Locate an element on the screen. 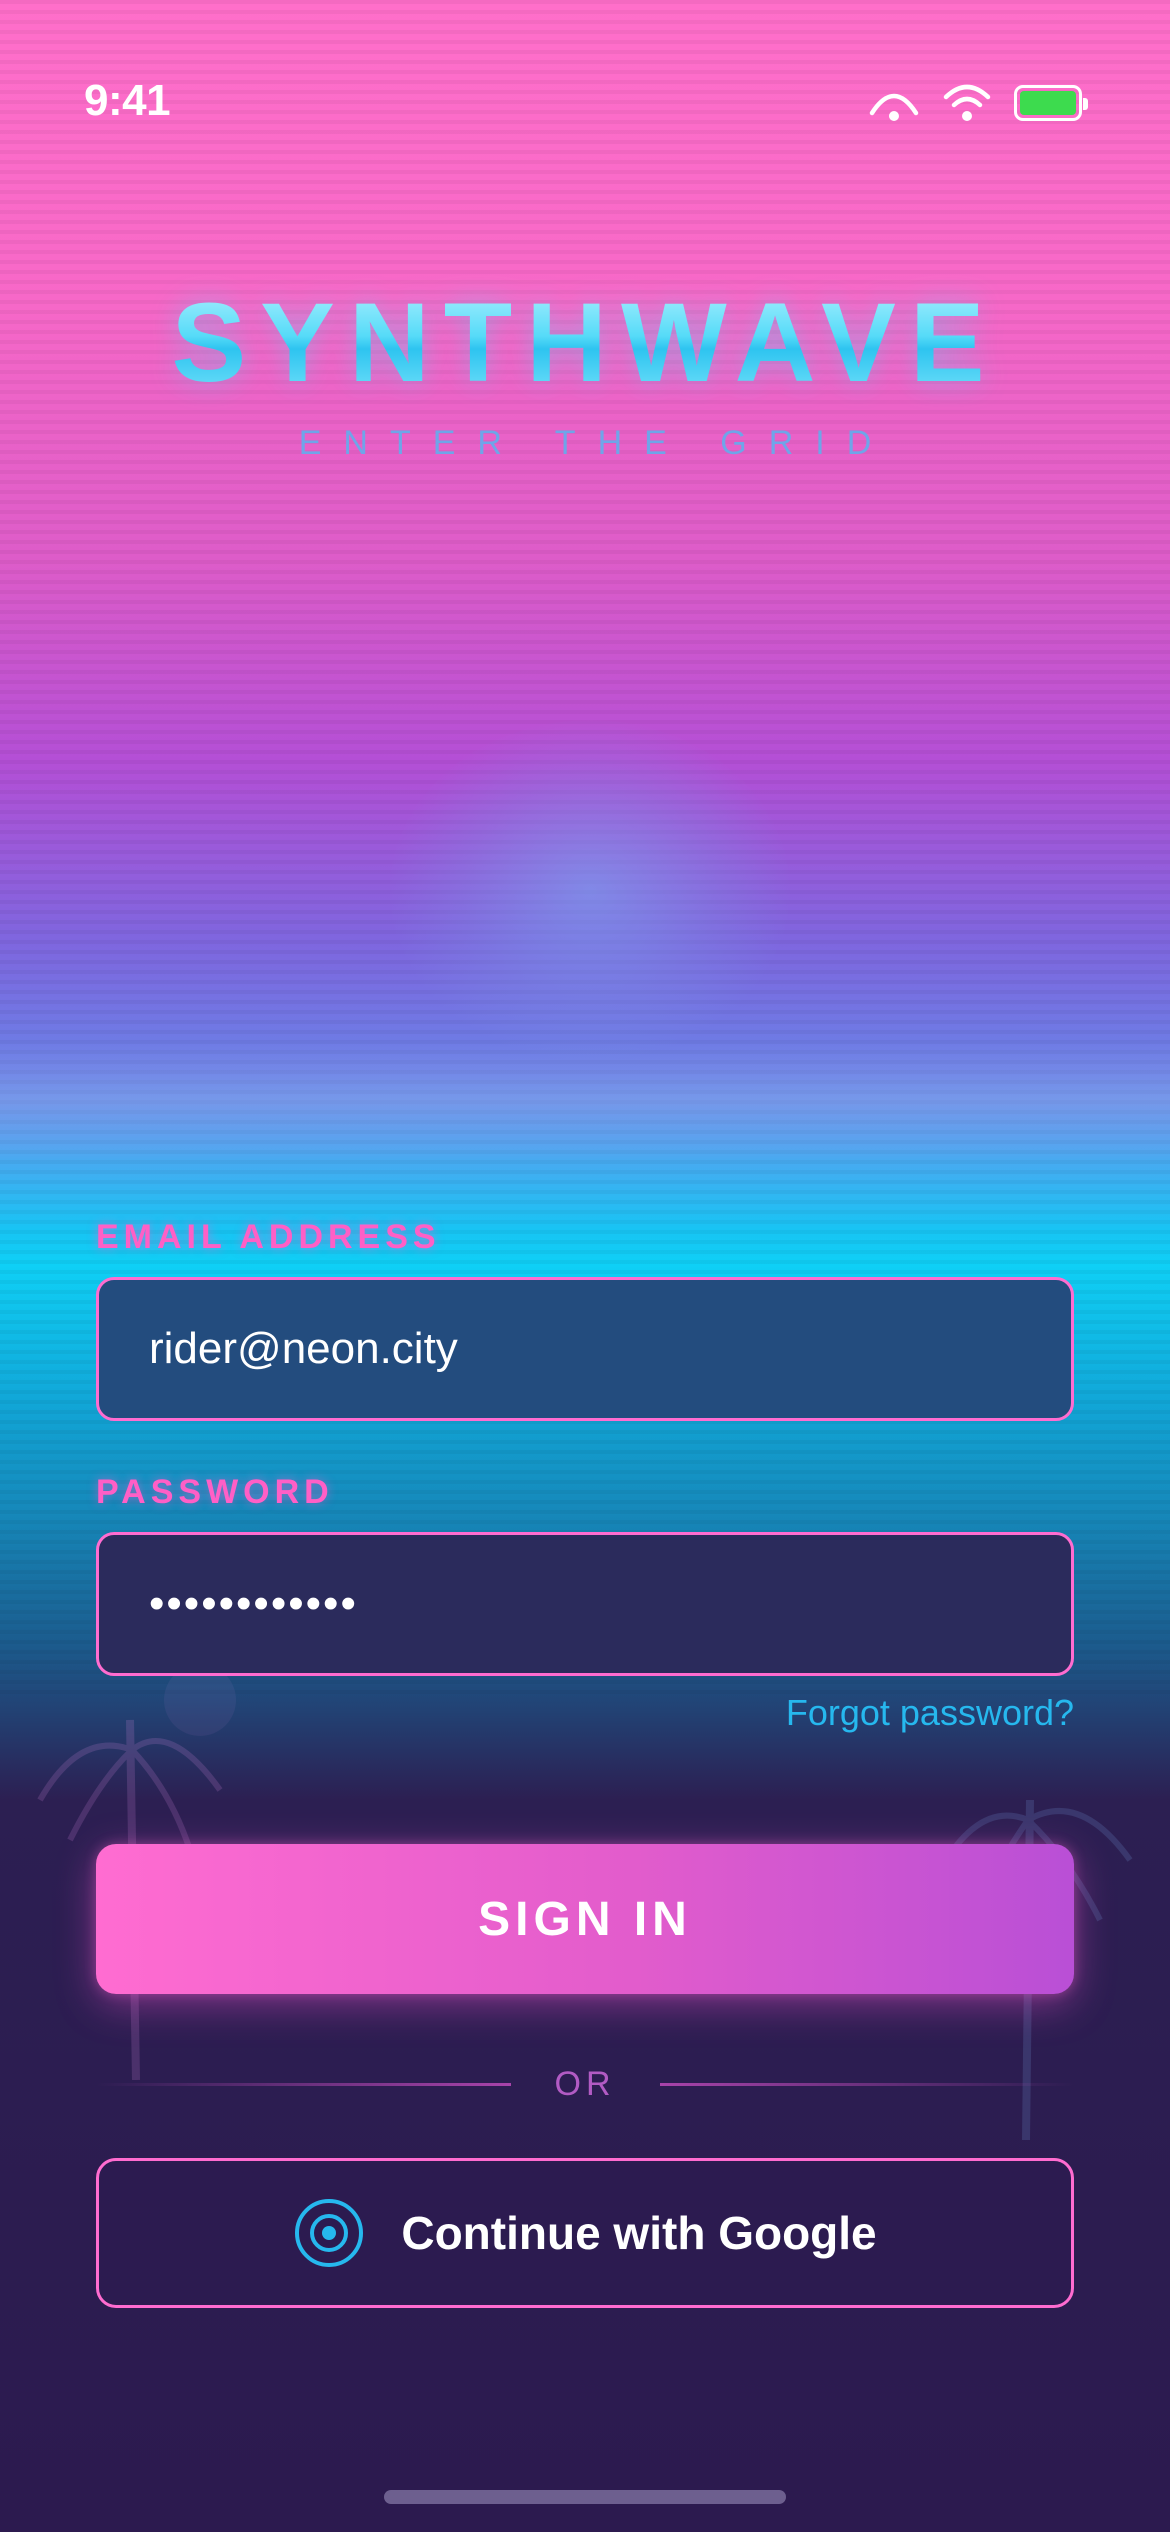  radio-target-icon is located at coordinates (329, 2233).